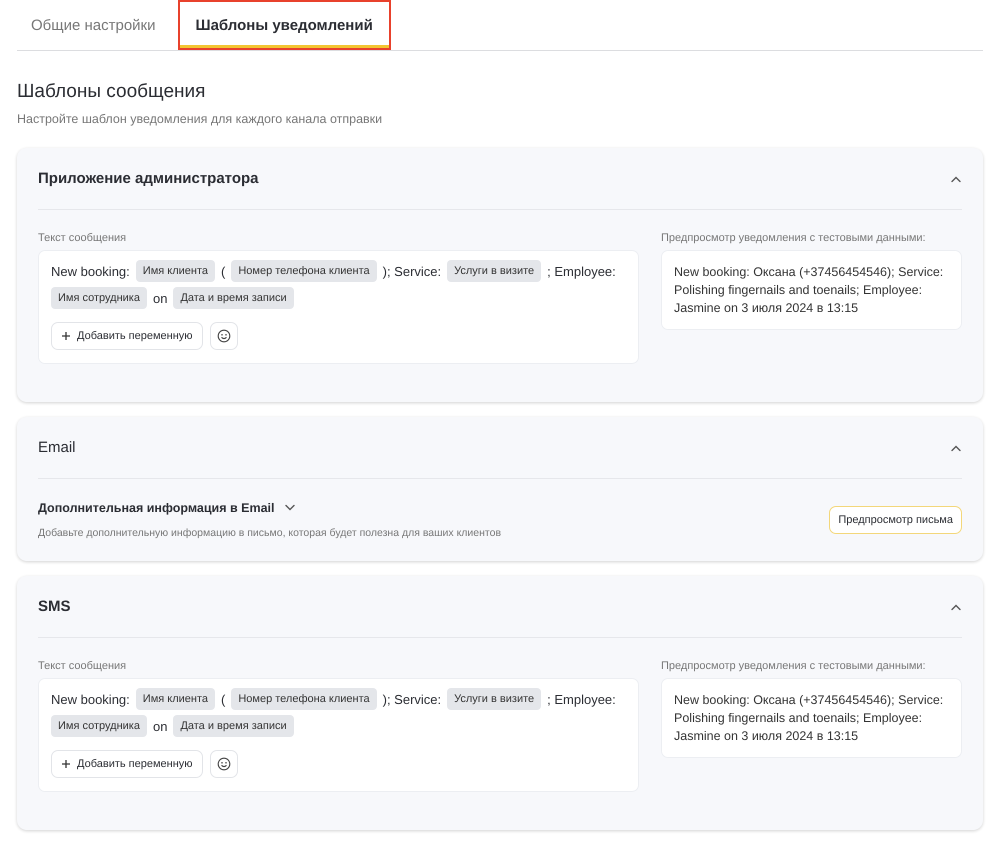 This screenshot has height=856, width=1000. Describe the element at coordinates (290, 508) in the screenshot. I see `chevron-down-icon` at that location.